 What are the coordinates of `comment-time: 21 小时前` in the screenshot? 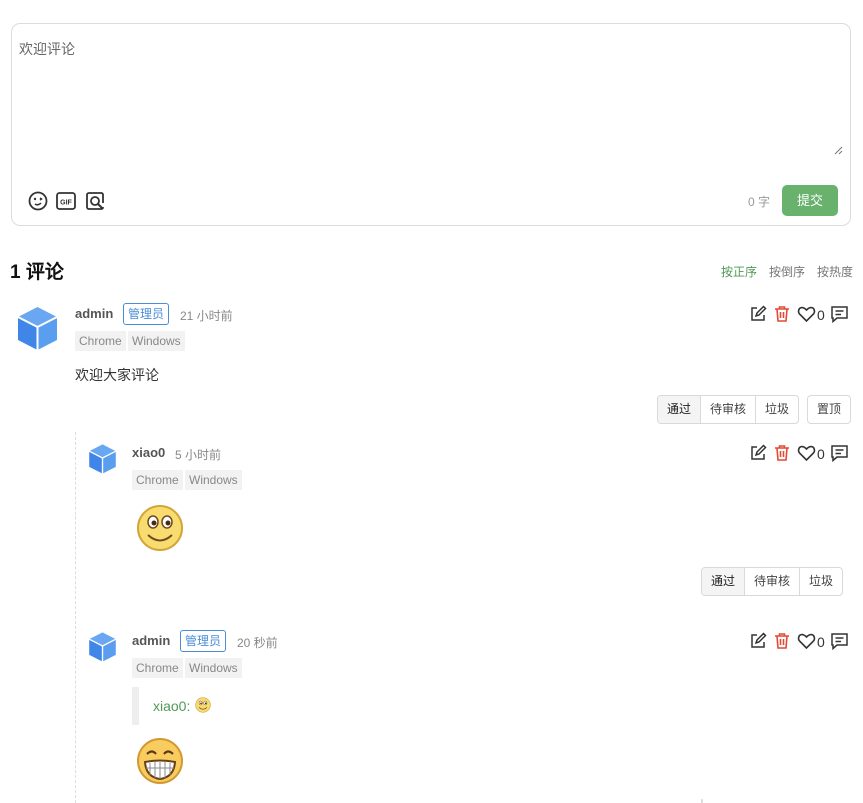 It's located at (206, 316).